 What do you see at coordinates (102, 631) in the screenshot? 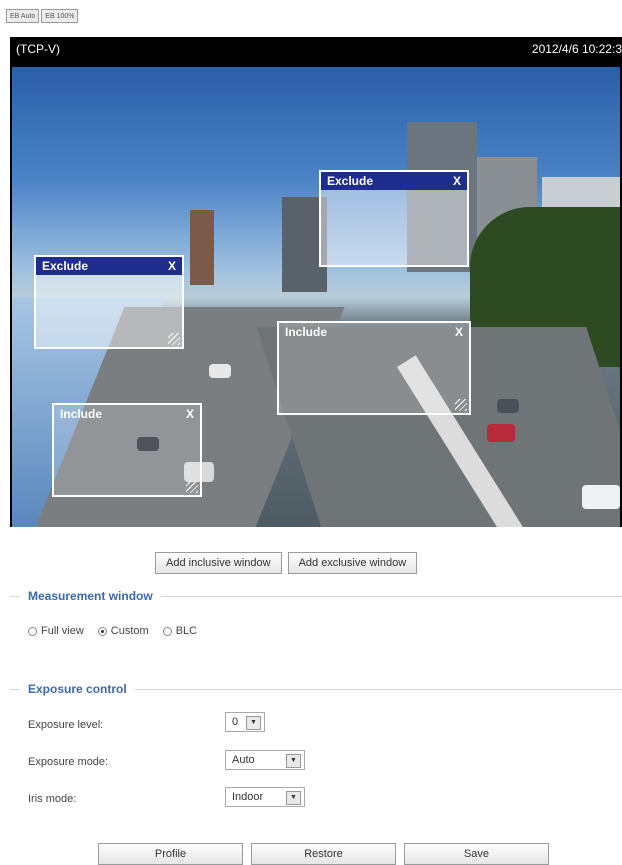
I see `radio-selected-icon` at bounding box center [102, 631].